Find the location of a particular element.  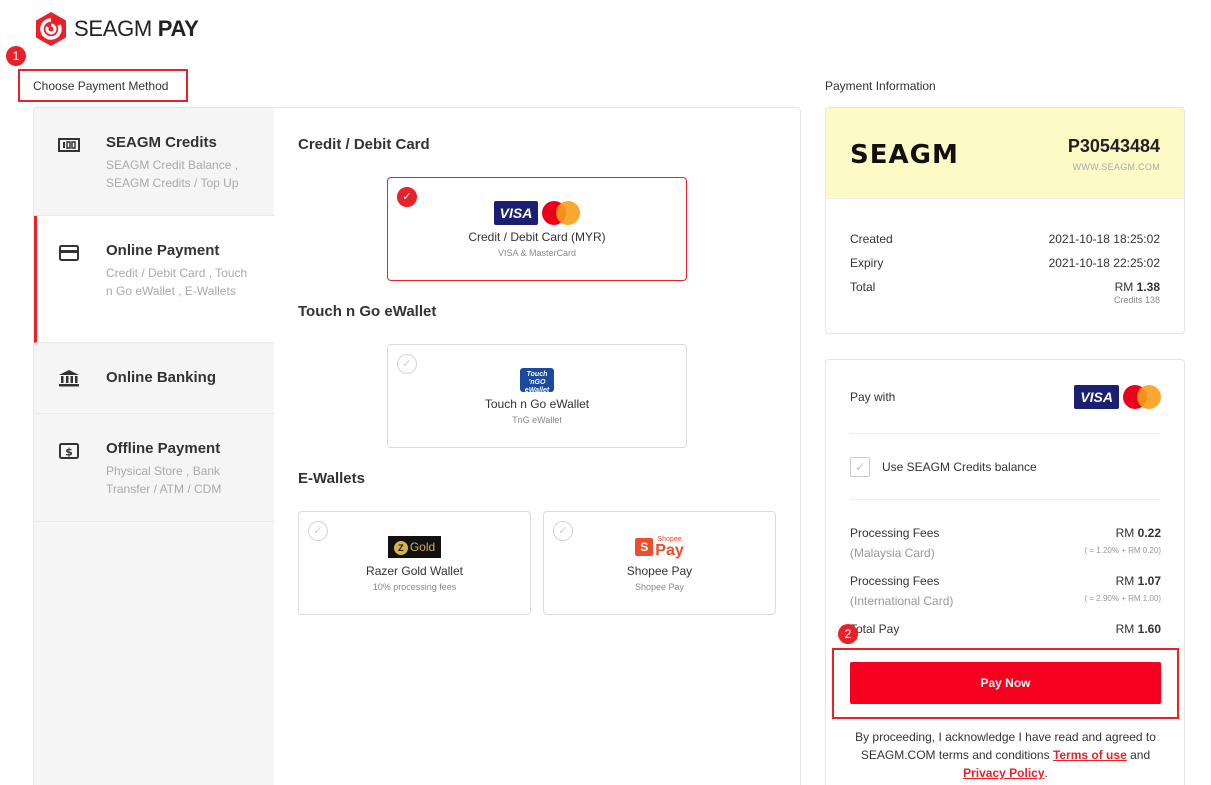

razer-logo-wrap: Z Gold is located at coordinates (414, 547).